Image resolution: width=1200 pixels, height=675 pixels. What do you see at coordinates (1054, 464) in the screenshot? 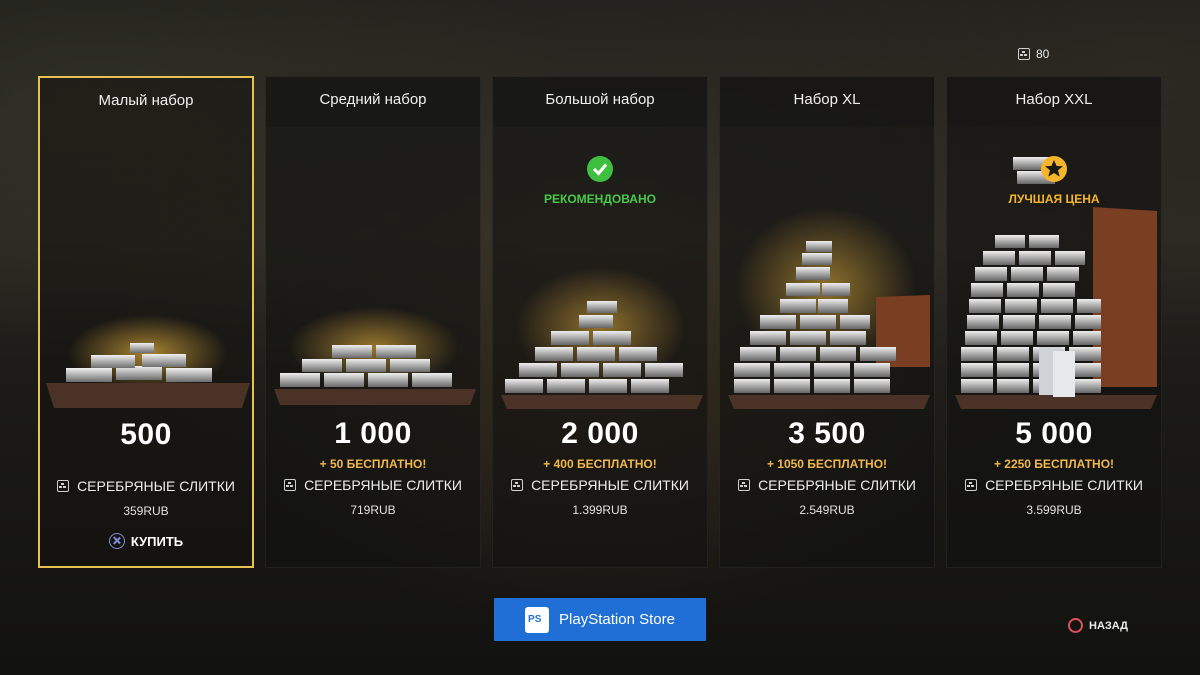
I see `pack-bonus: + 2250 БЕСПЛАТНО!` at bounding box center [1054, 464].